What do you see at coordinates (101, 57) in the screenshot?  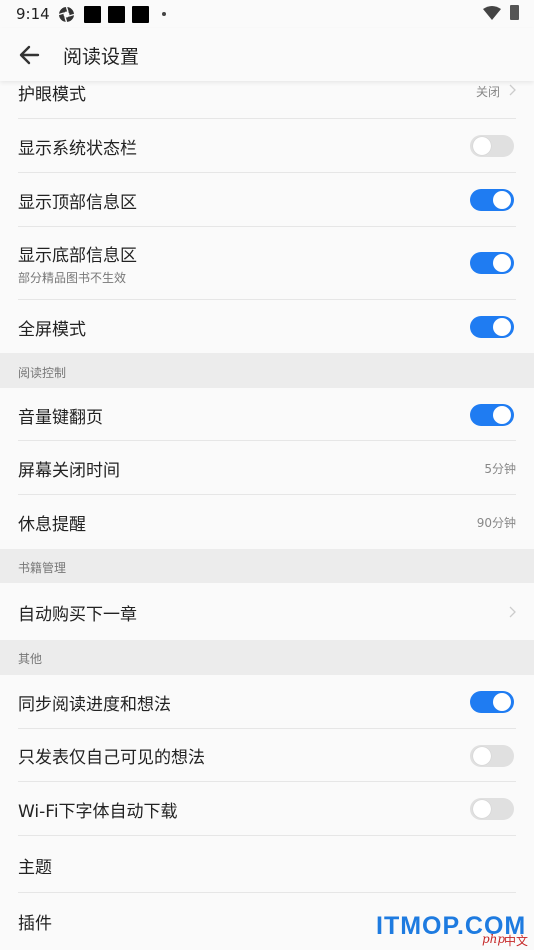 I see `page-title: 阅读设置` at bounding box center [101, 57].